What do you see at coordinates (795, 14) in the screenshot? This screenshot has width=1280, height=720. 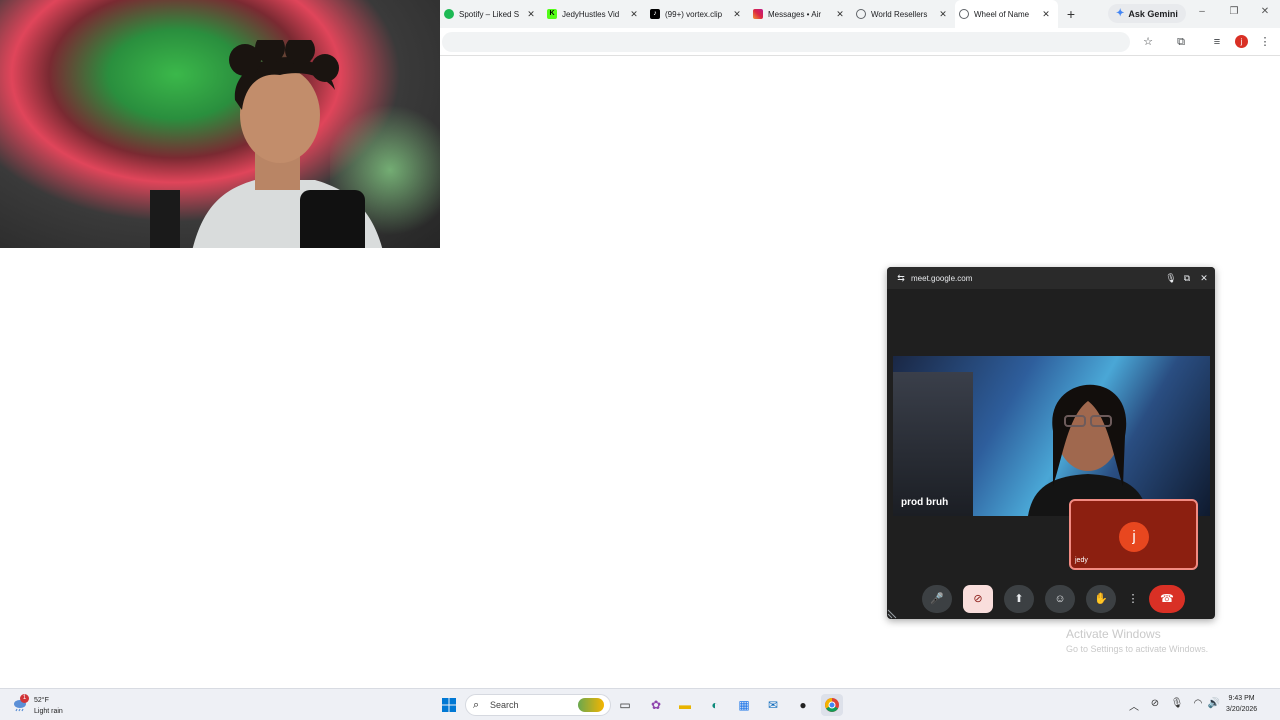 I see `tab-label: Messages • Air` at bounding box center [795, 14].